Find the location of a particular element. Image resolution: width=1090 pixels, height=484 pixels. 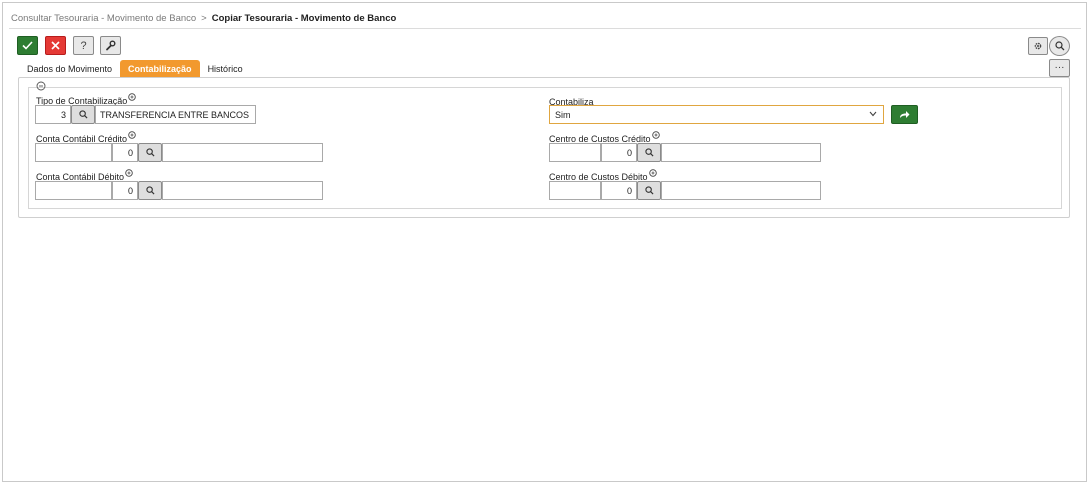

gear-icon is located at coordinates (1038, 46).